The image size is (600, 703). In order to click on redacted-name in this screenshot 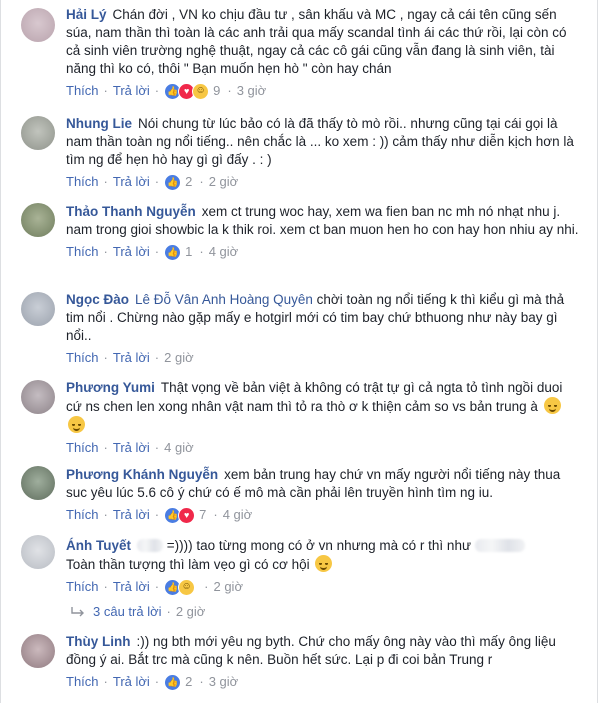, I will do `click(150, 545)`.